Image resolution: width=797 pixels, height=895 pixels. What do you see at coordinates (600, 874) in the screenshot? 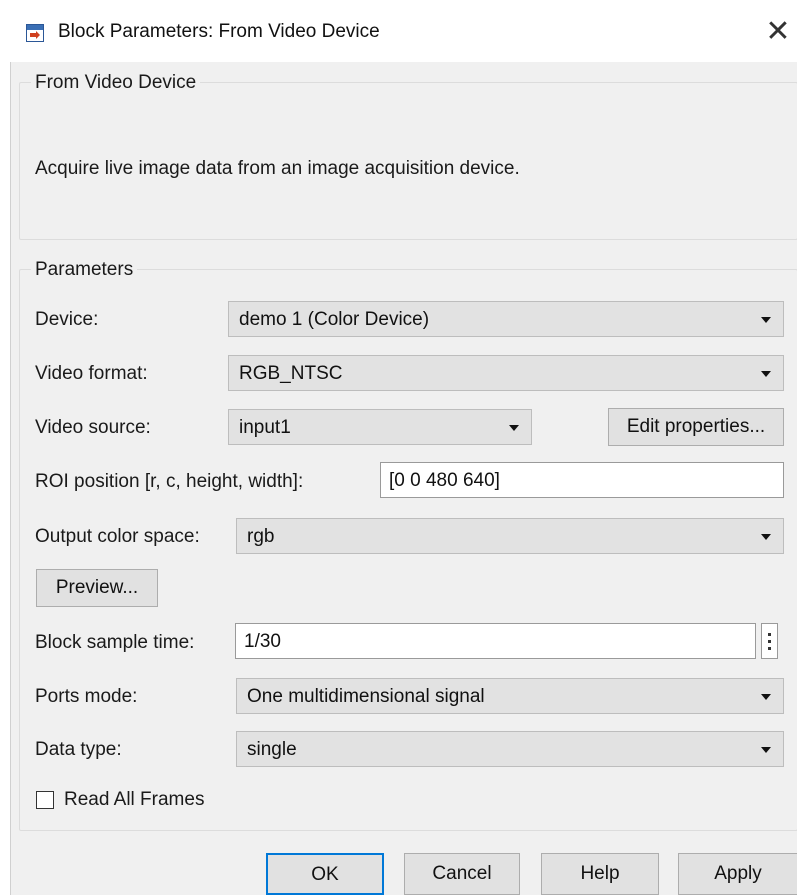
I see `help-button: Help` at bounding box center [600, 874].